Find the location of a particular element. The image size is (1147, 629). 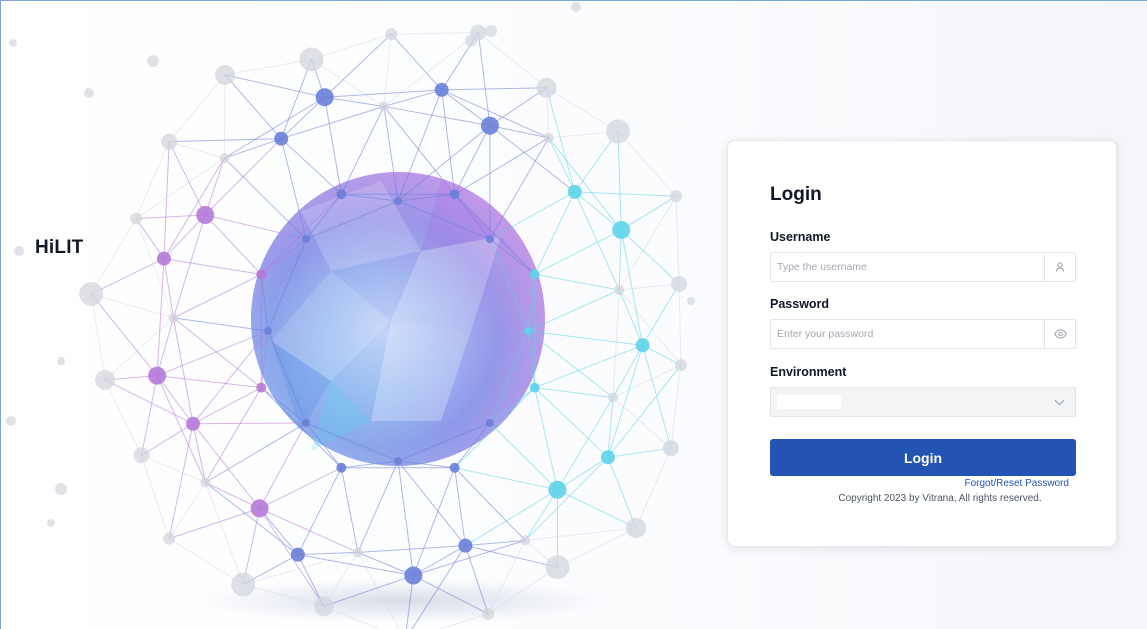

chevron-down-icon is located at coordinates (1059, 402).